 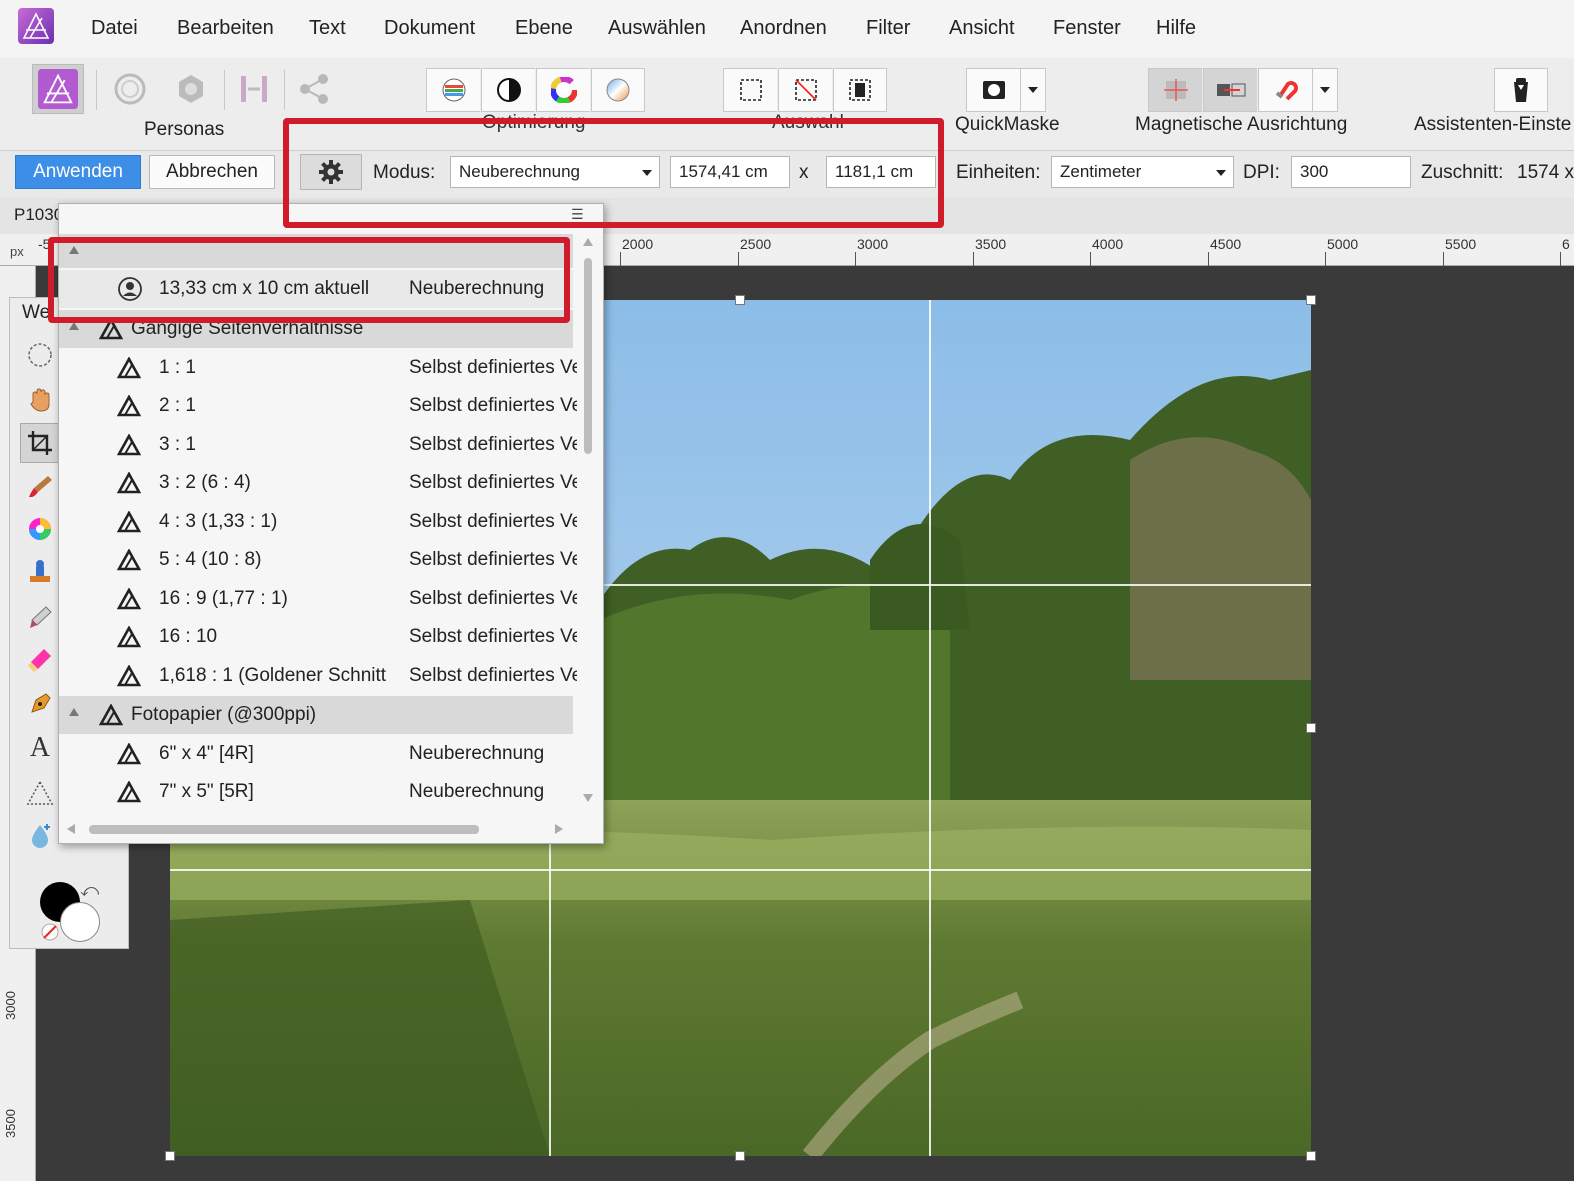 What do you see at coordinates (318, 599) in the screenshot?
I see `preset-item-row: 16 : 9 (1,77 : 1) Selbst definiertes Ve` at bounding box center [318, 599].